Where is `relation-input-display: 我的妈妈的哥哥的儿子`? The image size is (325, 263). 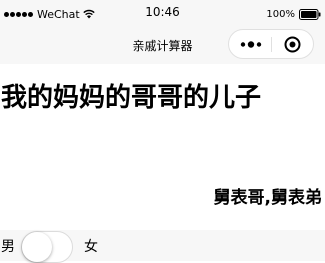
relation-input-display: 我的妈妈的哥哥的儿子 is located at coordinates (131, 98).